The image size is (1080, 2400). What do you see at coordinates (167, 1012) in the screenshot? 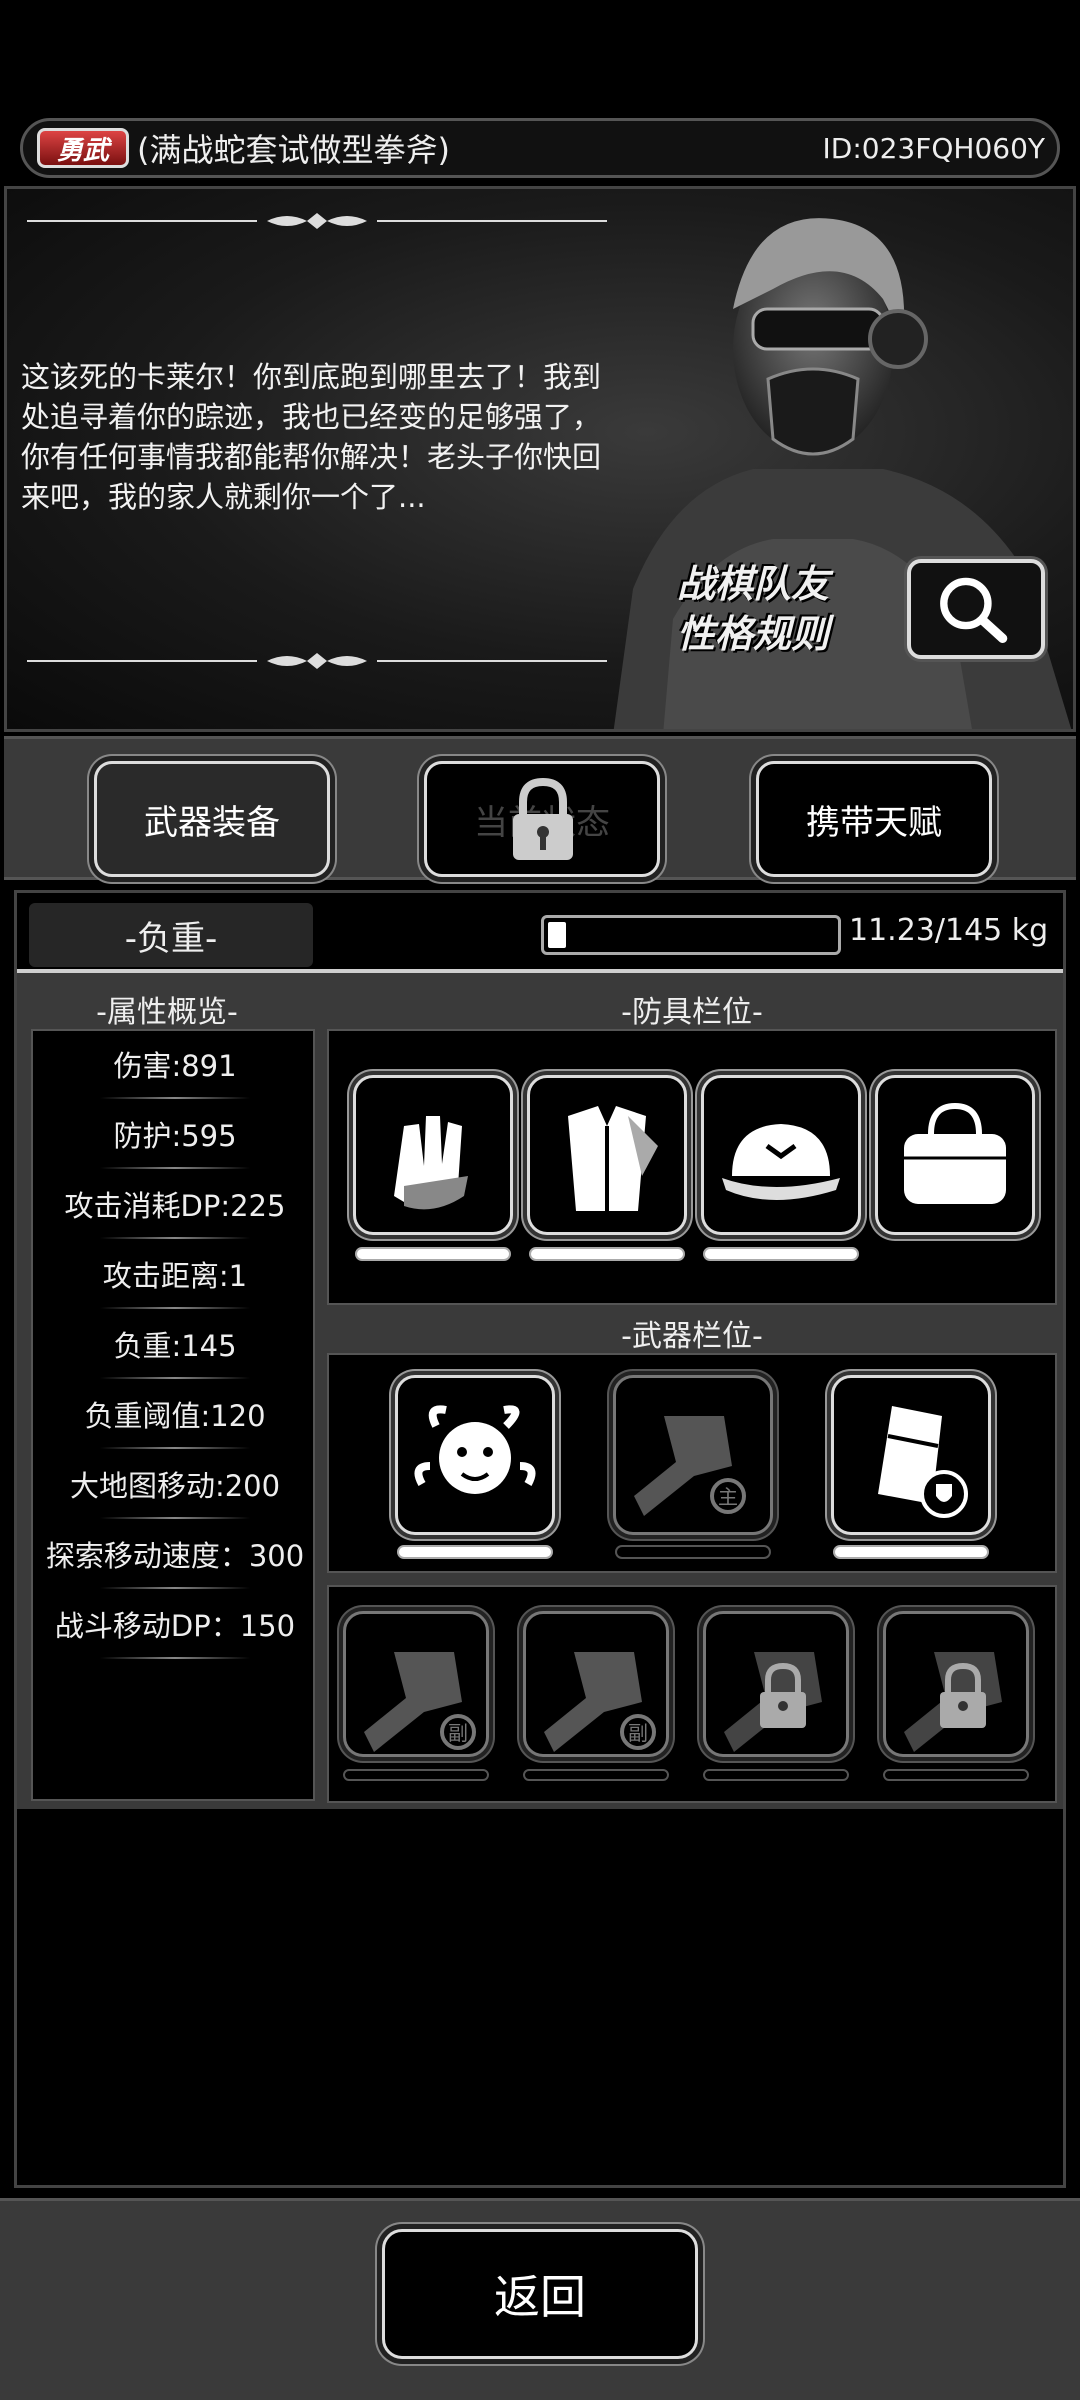
I see `attributes-title: -属性概览-` at bounding box center [167, 1012].